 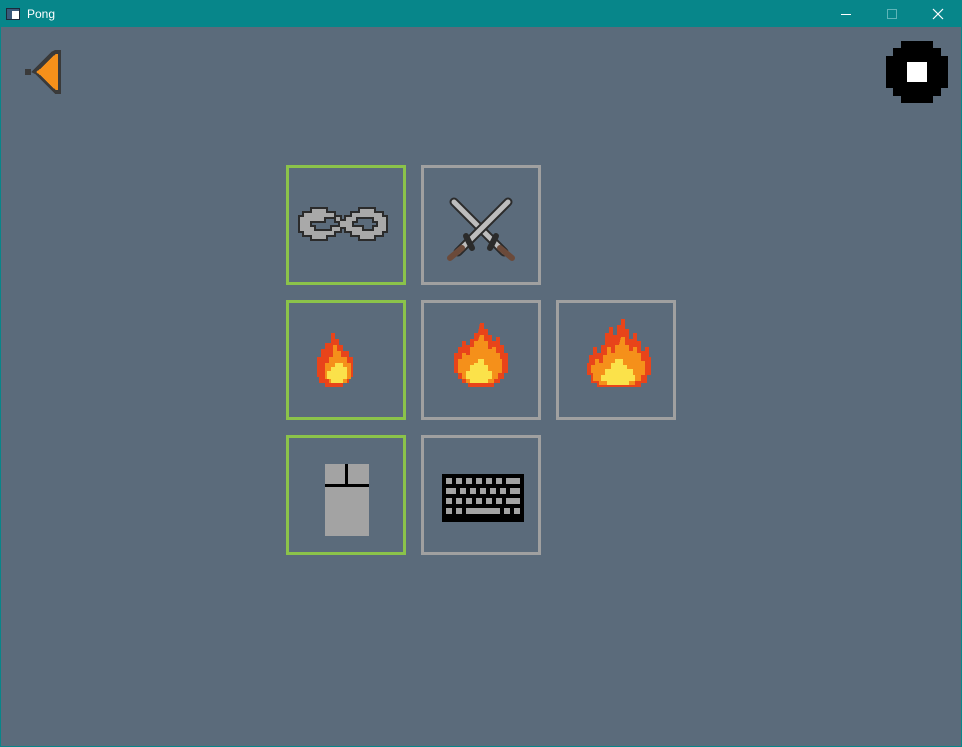 I want to click on mode-infinite-tile, so click(x=346, y=225).